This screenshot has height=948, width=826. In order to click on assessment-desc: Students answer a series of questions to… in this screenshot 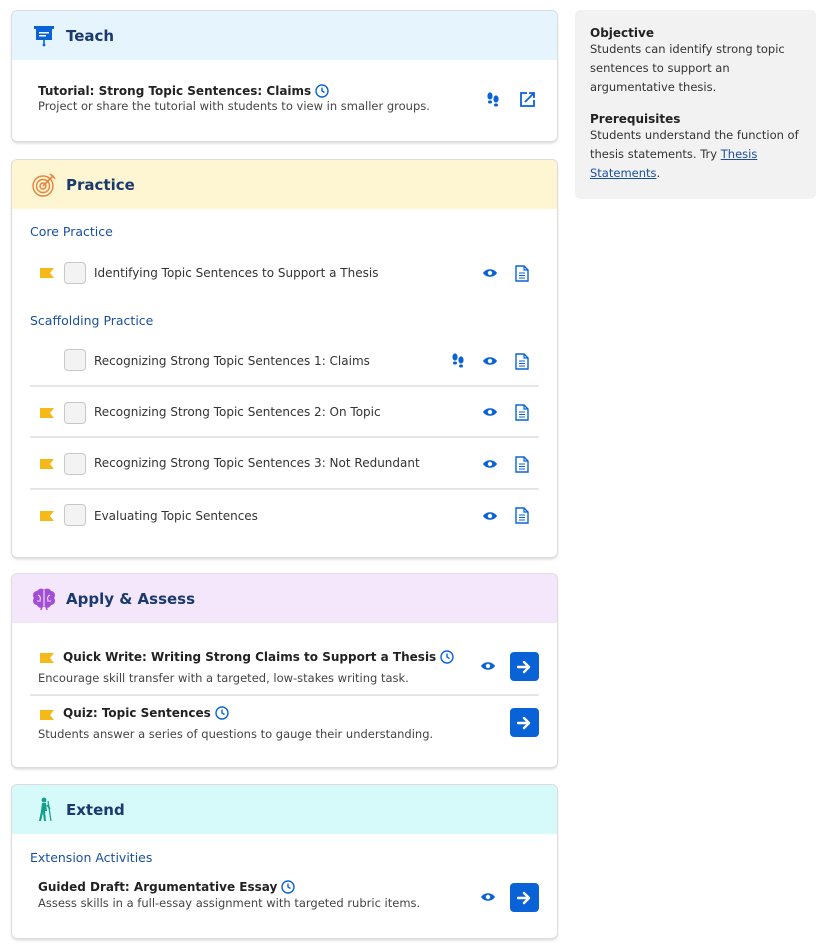, I will do `click(236, 734)`.